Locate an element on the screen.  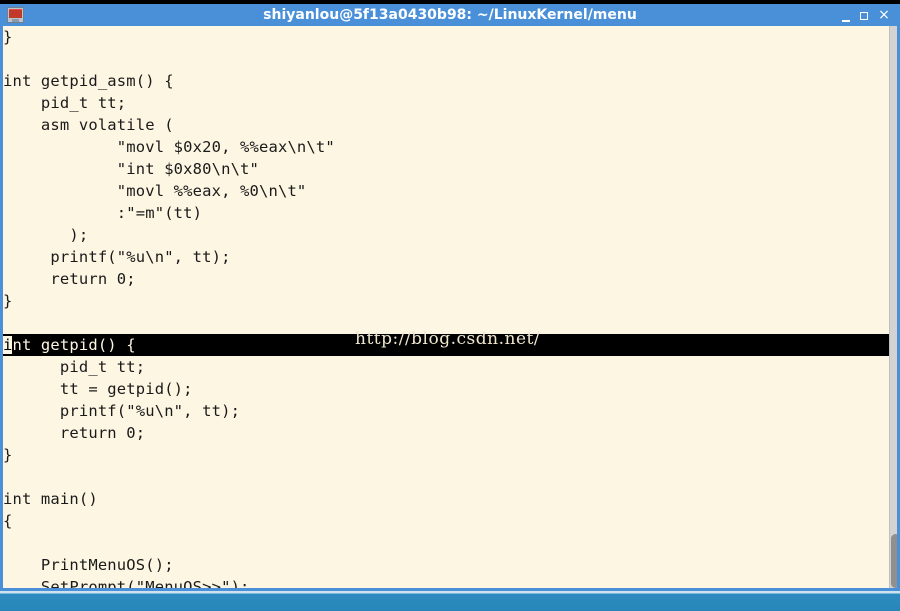
code-line: tt = getpid(); is located at coordinates (446, 389).